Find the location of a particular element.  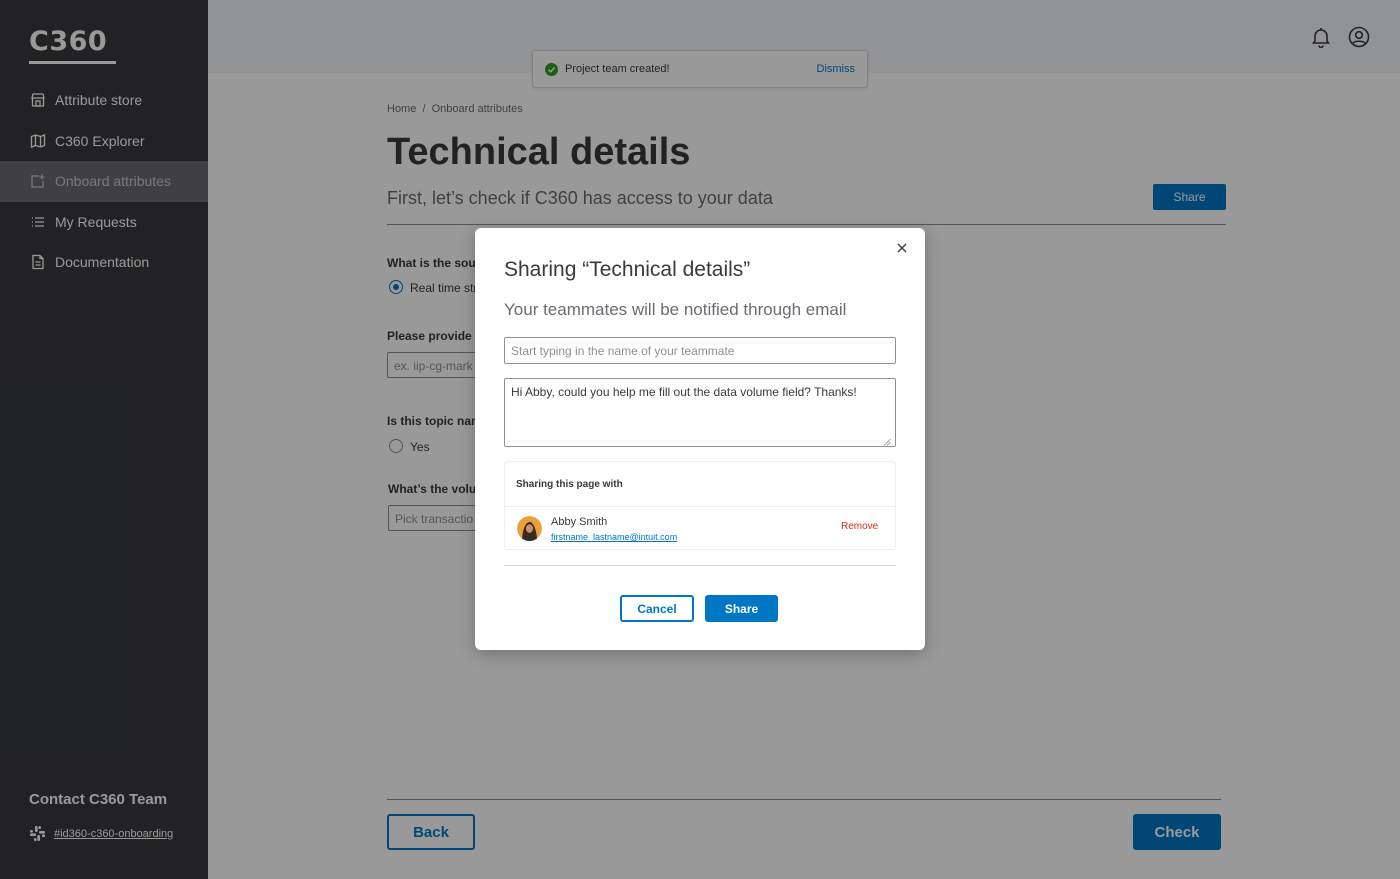

modal-title: Sharing “Technical details” is located at coordinates (627, 269).